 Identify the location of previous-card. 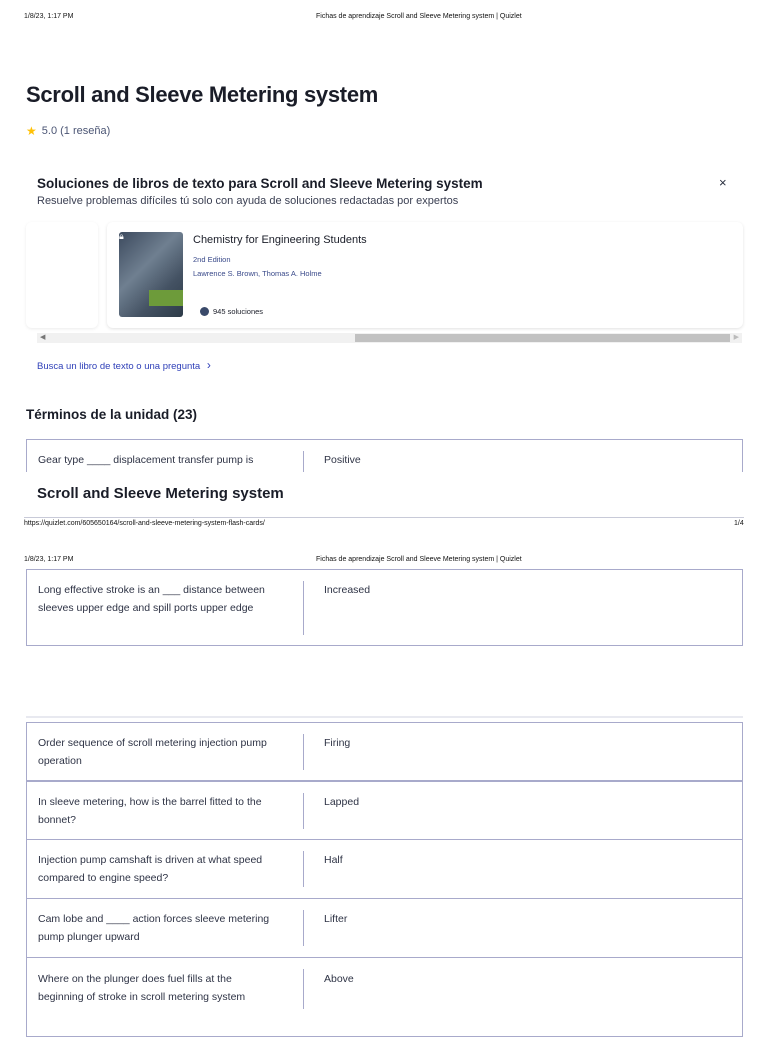
(62, 275).